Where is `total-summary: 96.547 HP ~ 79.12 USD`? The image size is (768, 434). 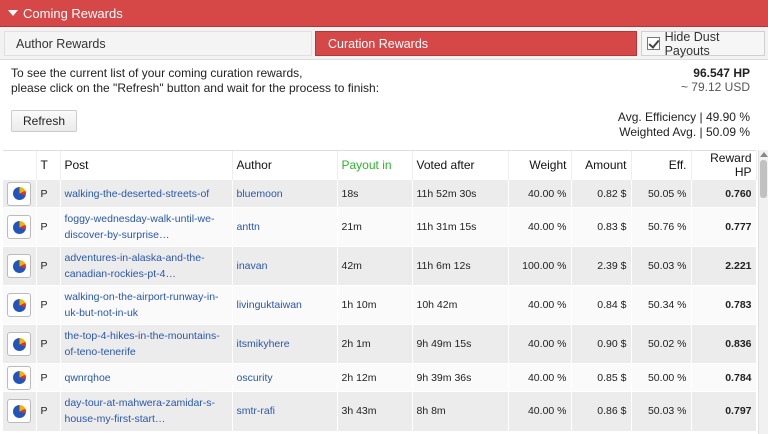
total-summary: 96.547 HP ~ 79.12 USD is located at coordinates (715, 80).